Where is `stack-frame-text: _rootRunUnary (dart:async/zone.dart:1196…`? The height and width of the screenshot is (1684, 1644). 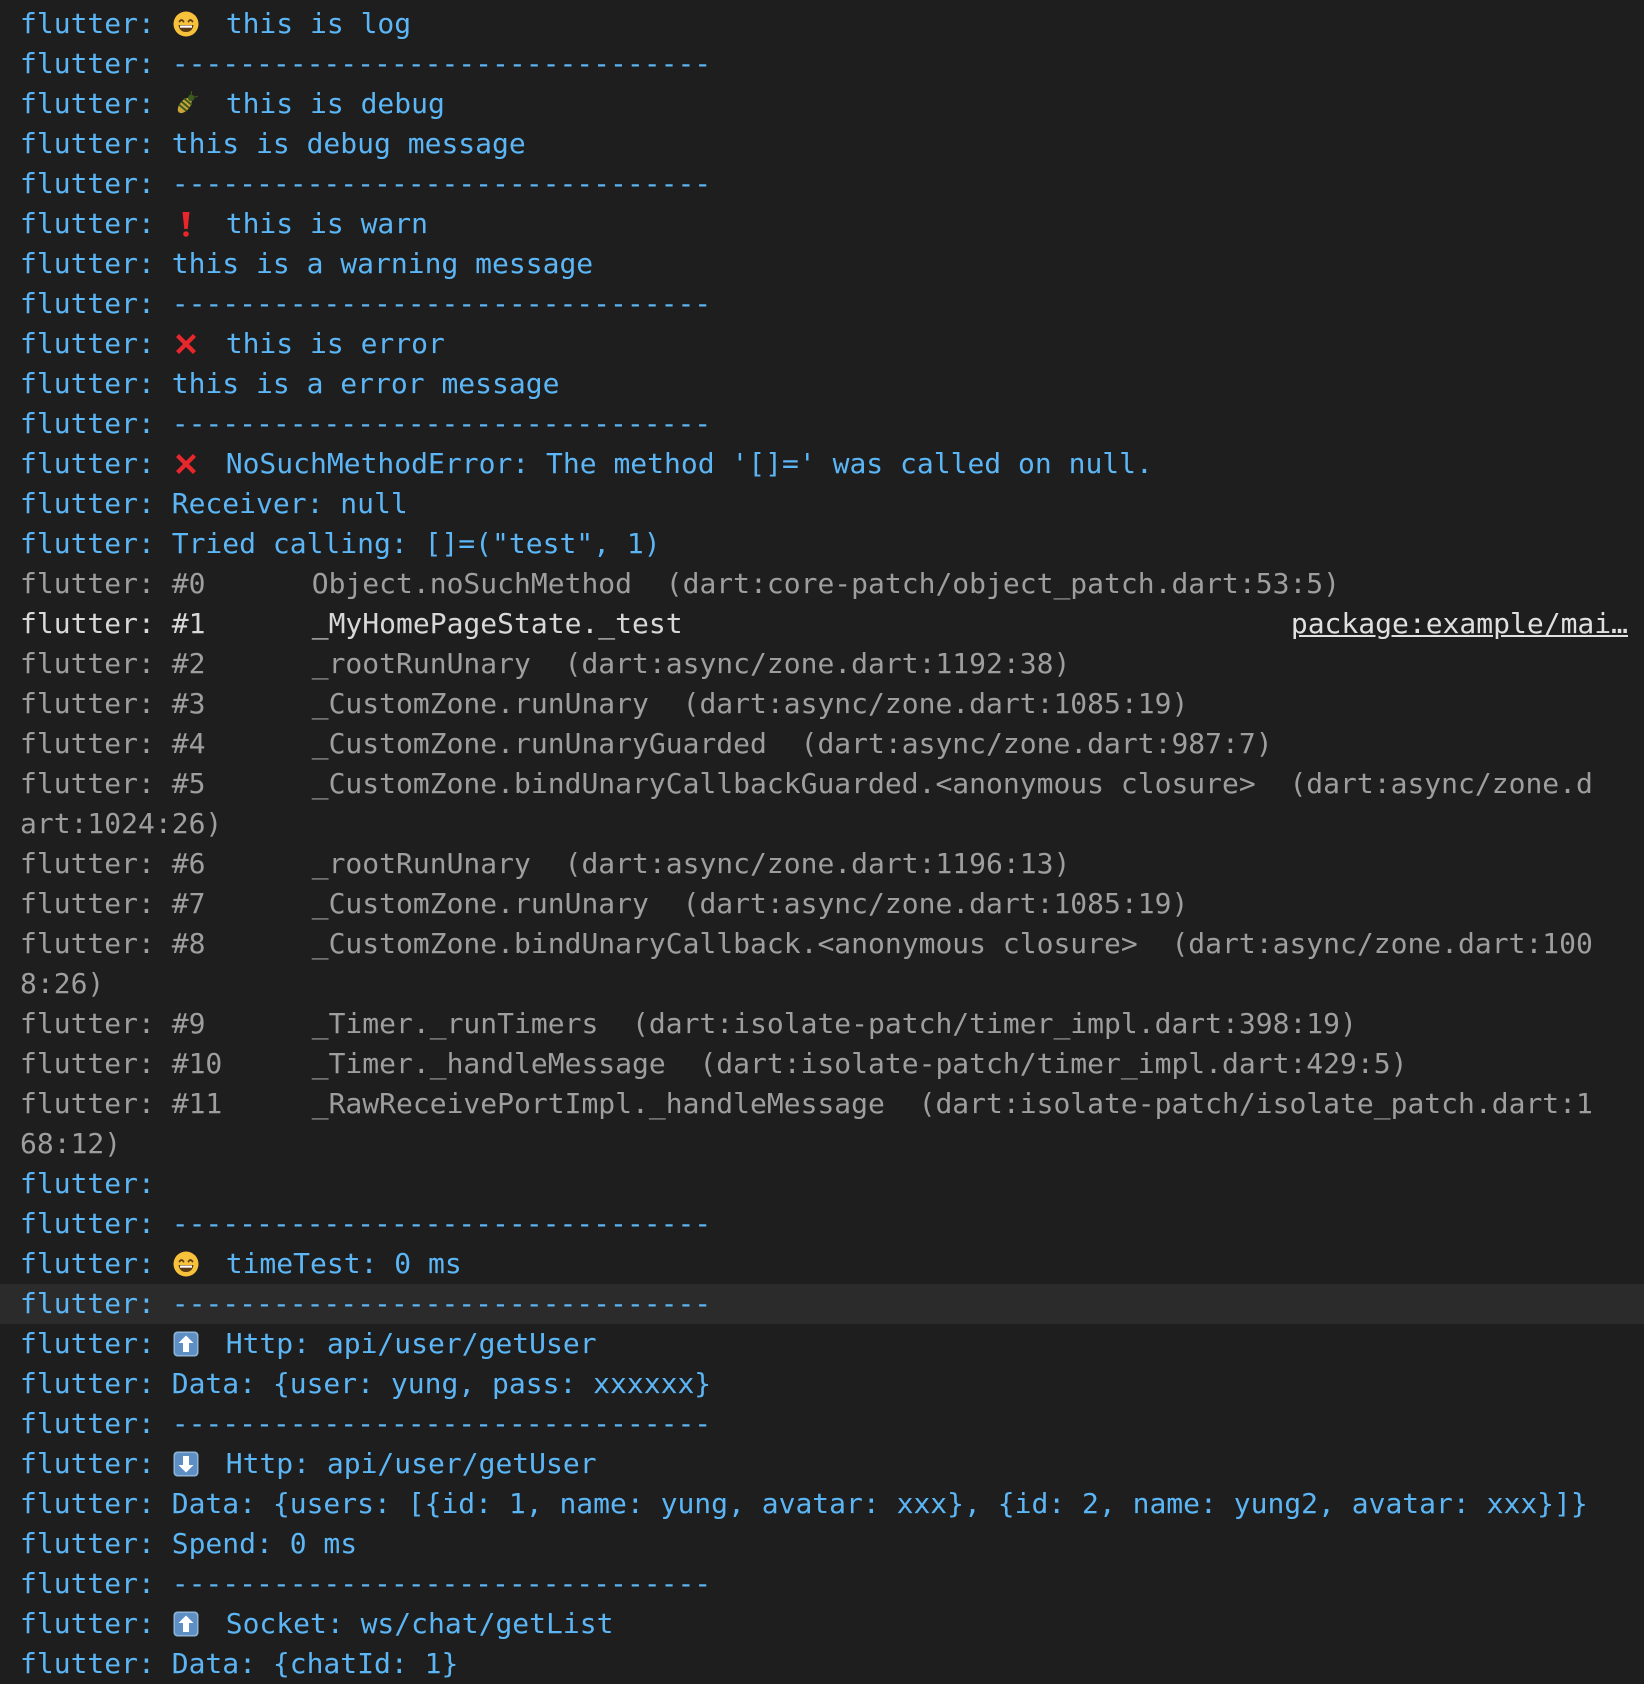
stack-frame-text: _rootRunUnary (dart:async/zone.dart:1196… is located at coordinates (691, 863).